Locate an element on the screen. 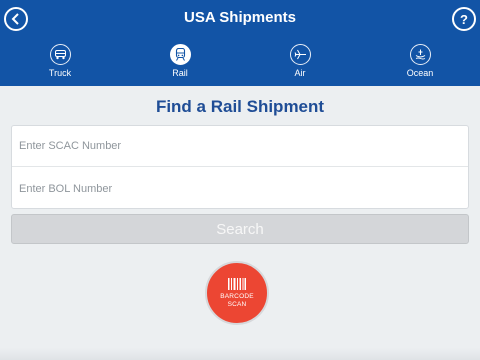 This screenshot has width=480, height=360. airplane-icon is located at coordinates (300, 54).